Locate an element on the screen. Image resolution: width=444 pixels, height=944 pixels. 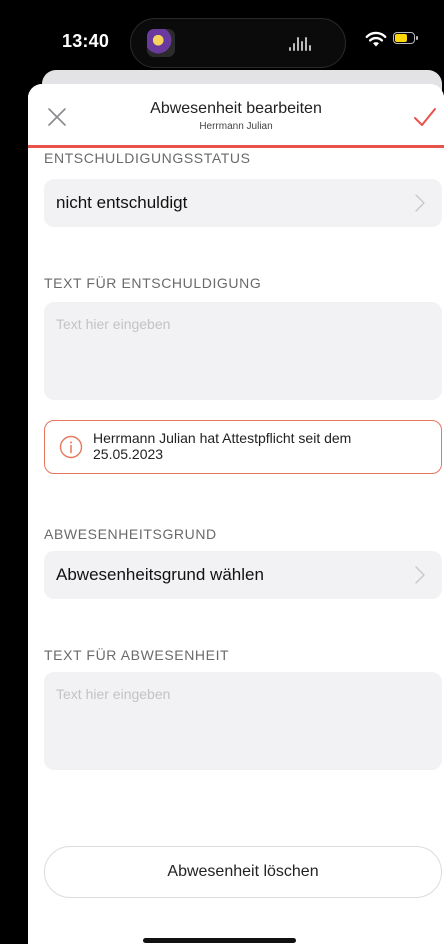
audio-waveform-icon is located at coordinates (301, 44).